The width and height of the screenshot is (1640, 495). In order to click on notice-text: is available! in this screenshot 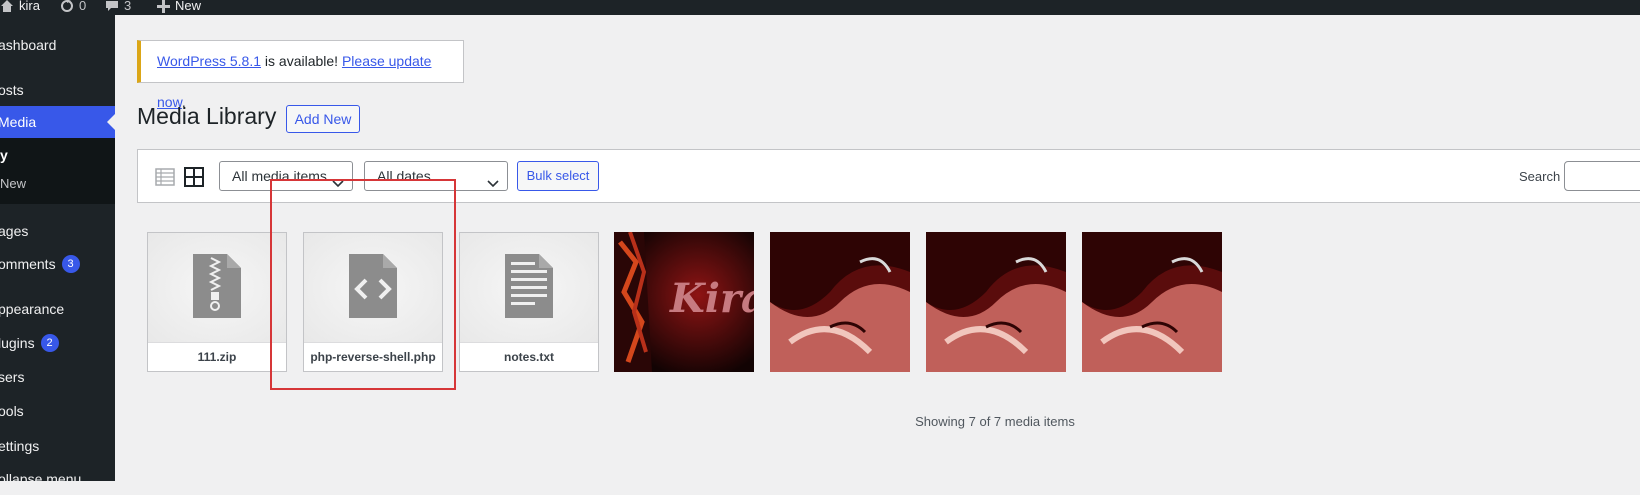, I will do `click(301, 61)`.